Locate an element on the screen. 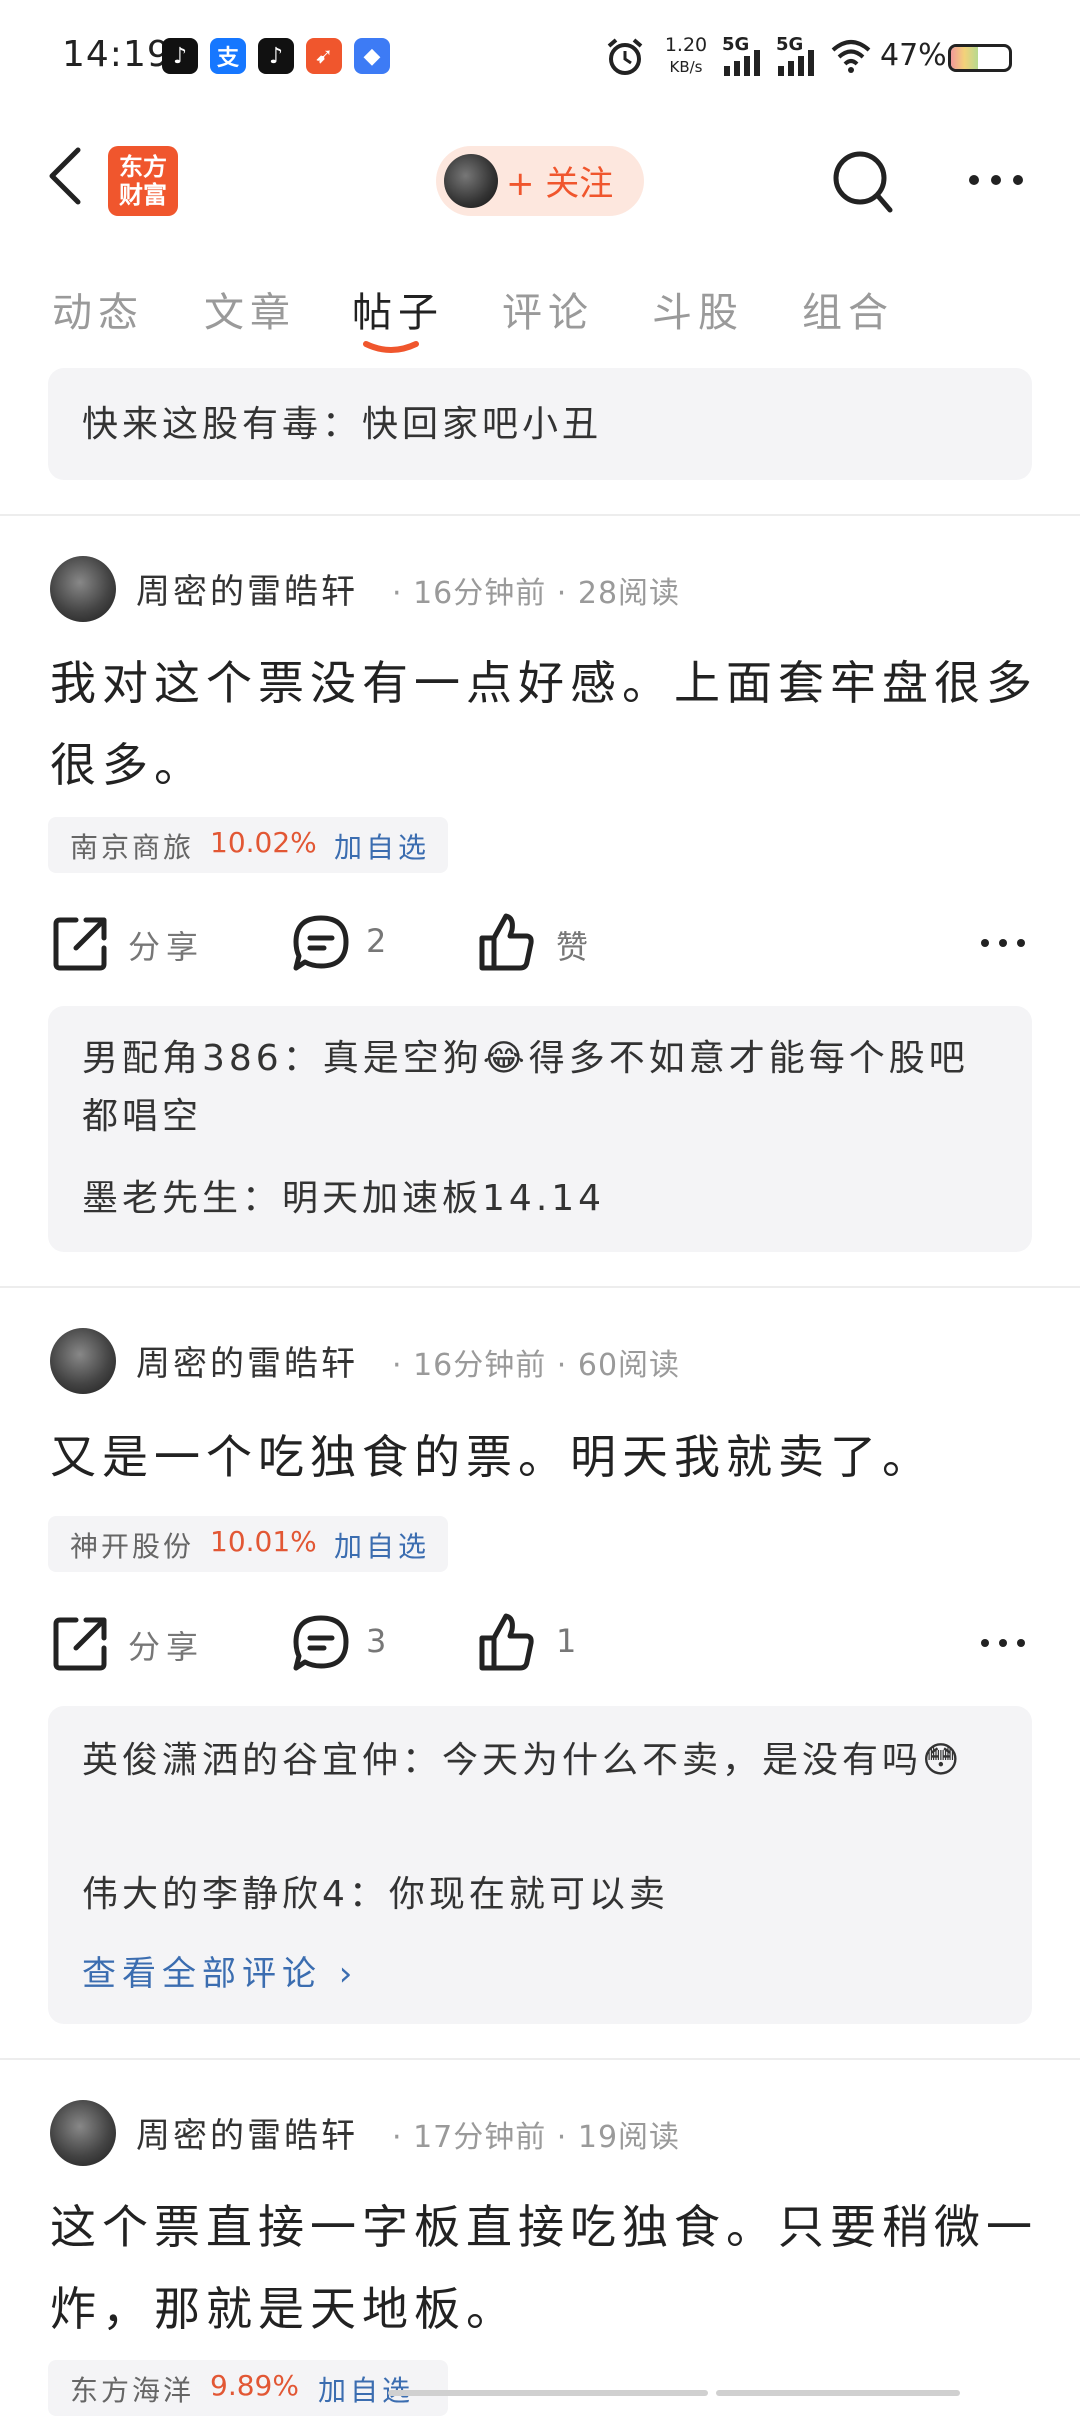  app-notify-icon: ➹ is located at coordinates (324, 56).